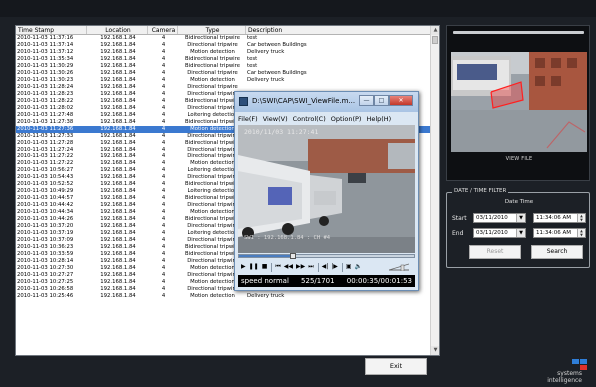  Describe the element at coordinates (300, 267) in the screenshot. I see `fast-forward-icon: ▶▶` at that location.